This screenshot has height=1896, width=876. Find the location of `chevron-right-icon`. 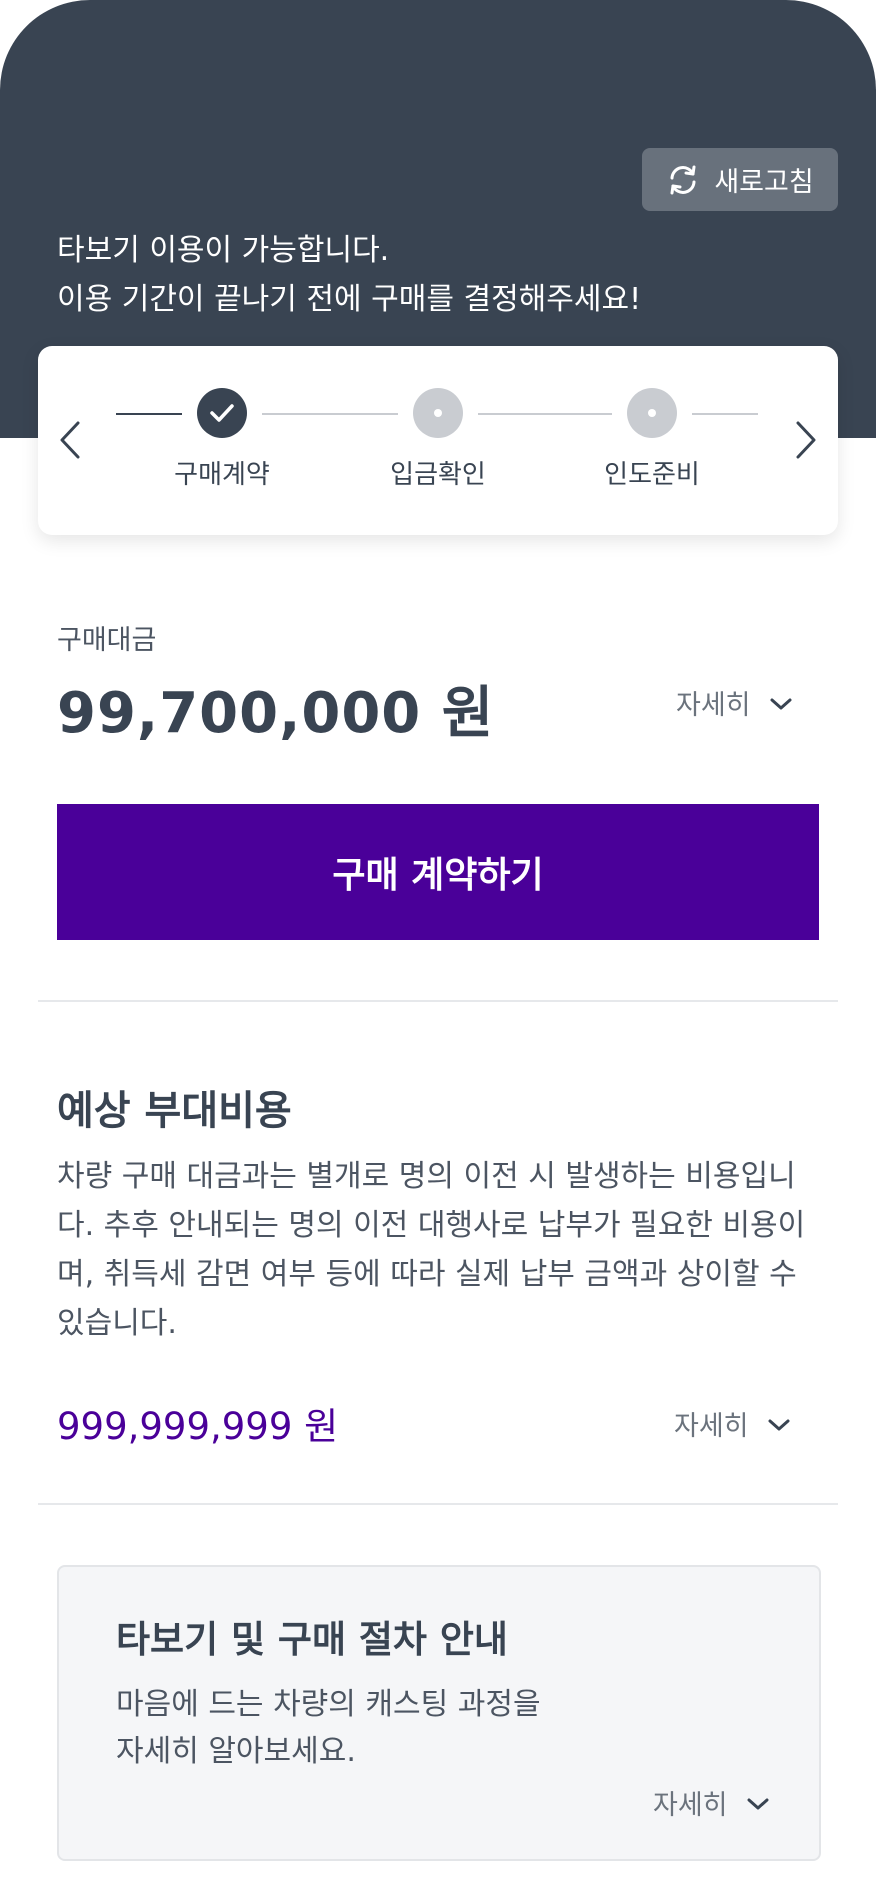

chevron-right-icon is located at coordinates (806, 442).